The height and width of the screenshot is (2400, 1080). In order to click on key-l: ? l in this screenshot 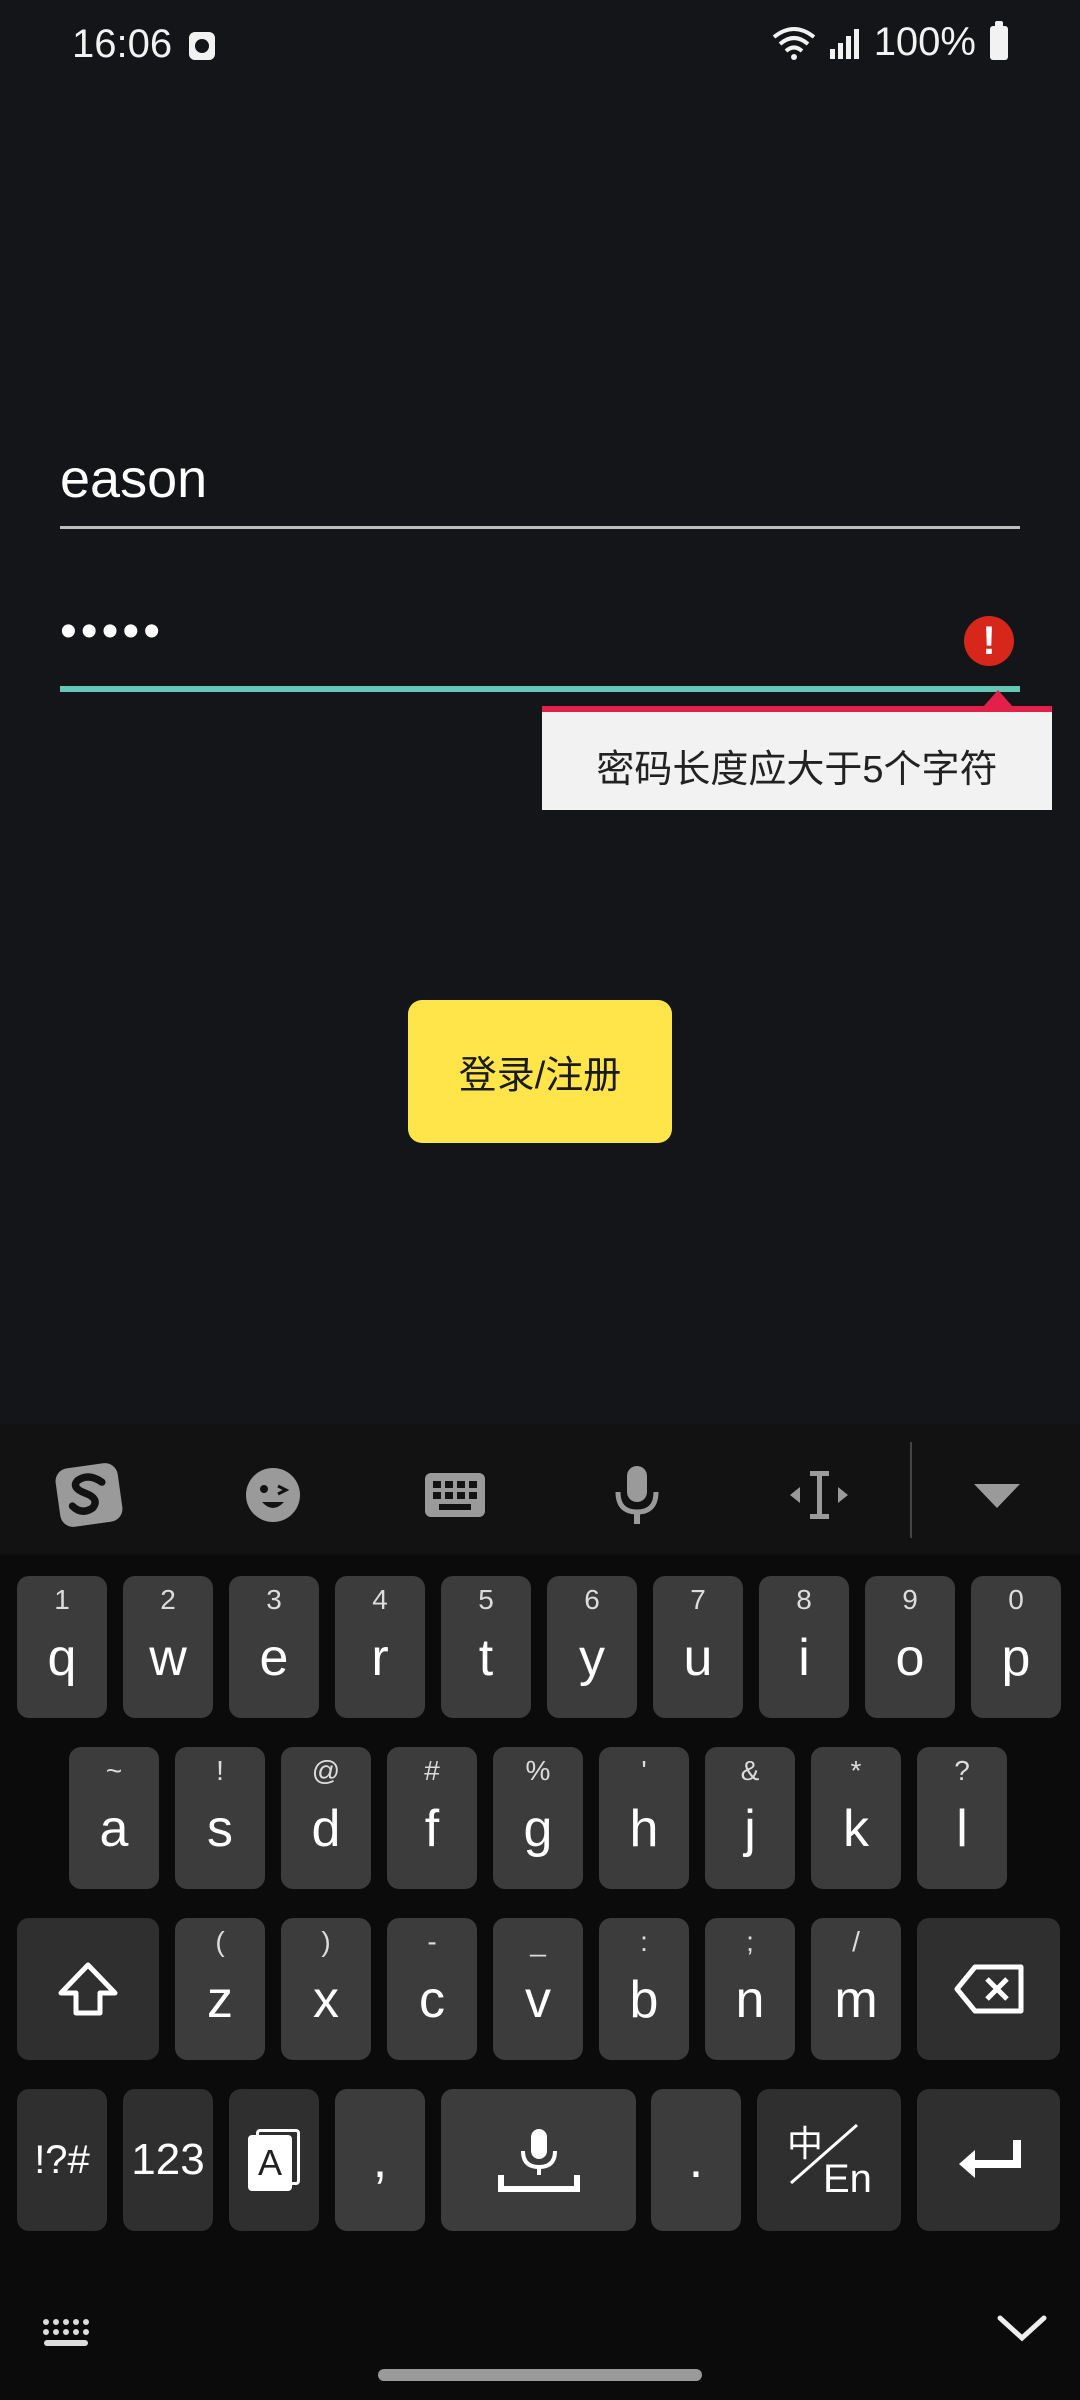, I will do `click(962, 1818)`.